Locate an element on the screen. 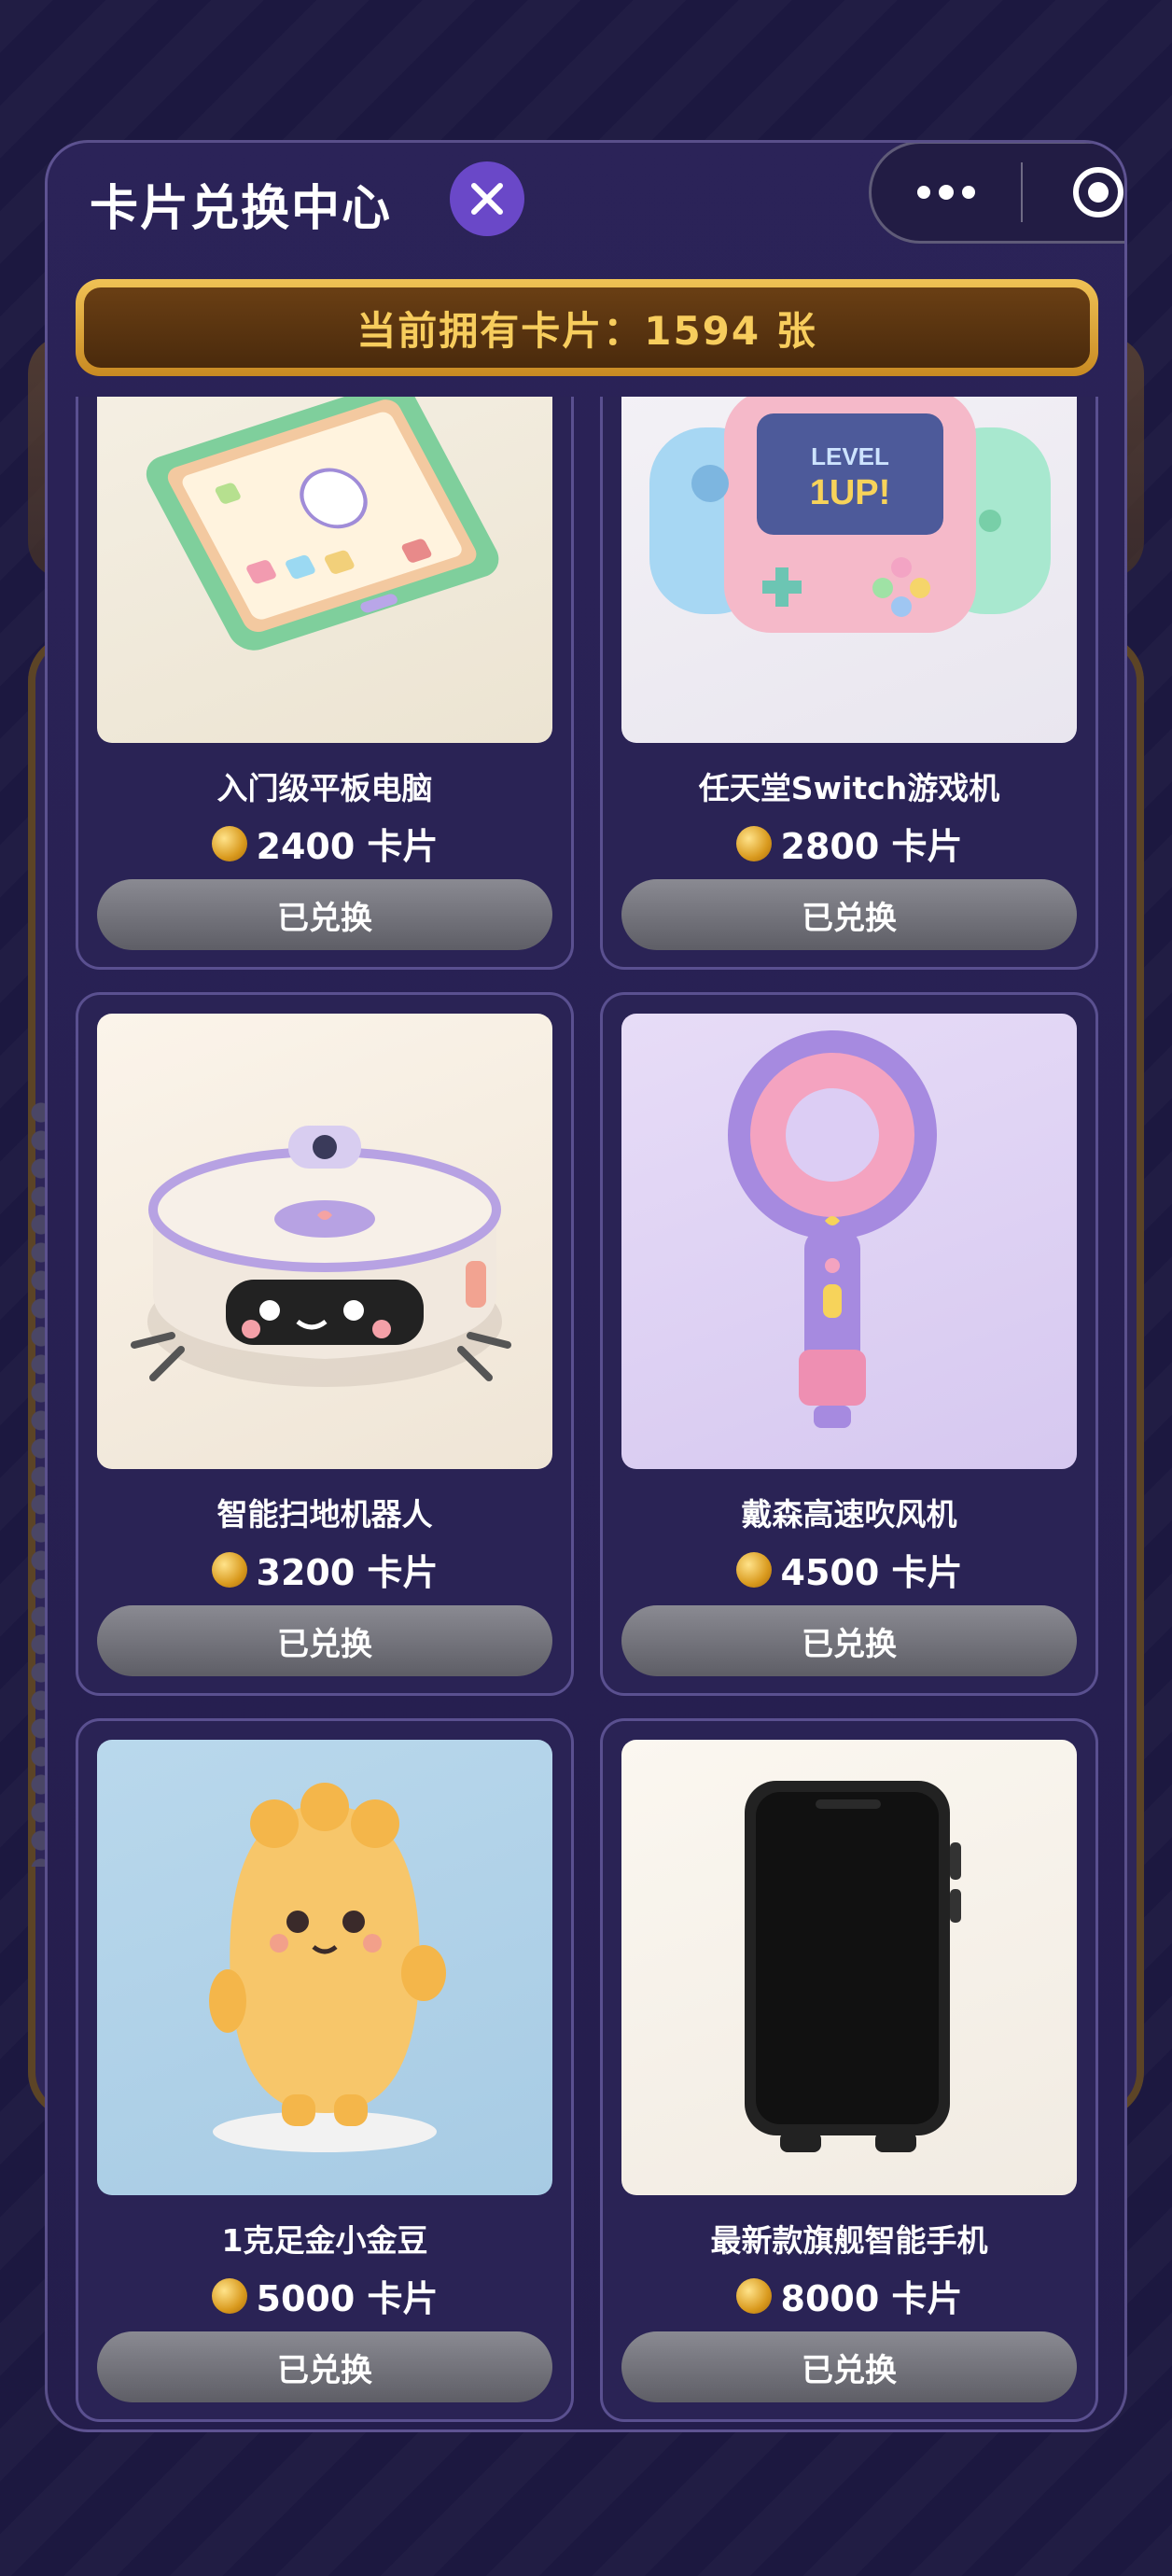 The image size is (1172, 2576). product-image-gold-bean is located at coordinates (324, 1967).